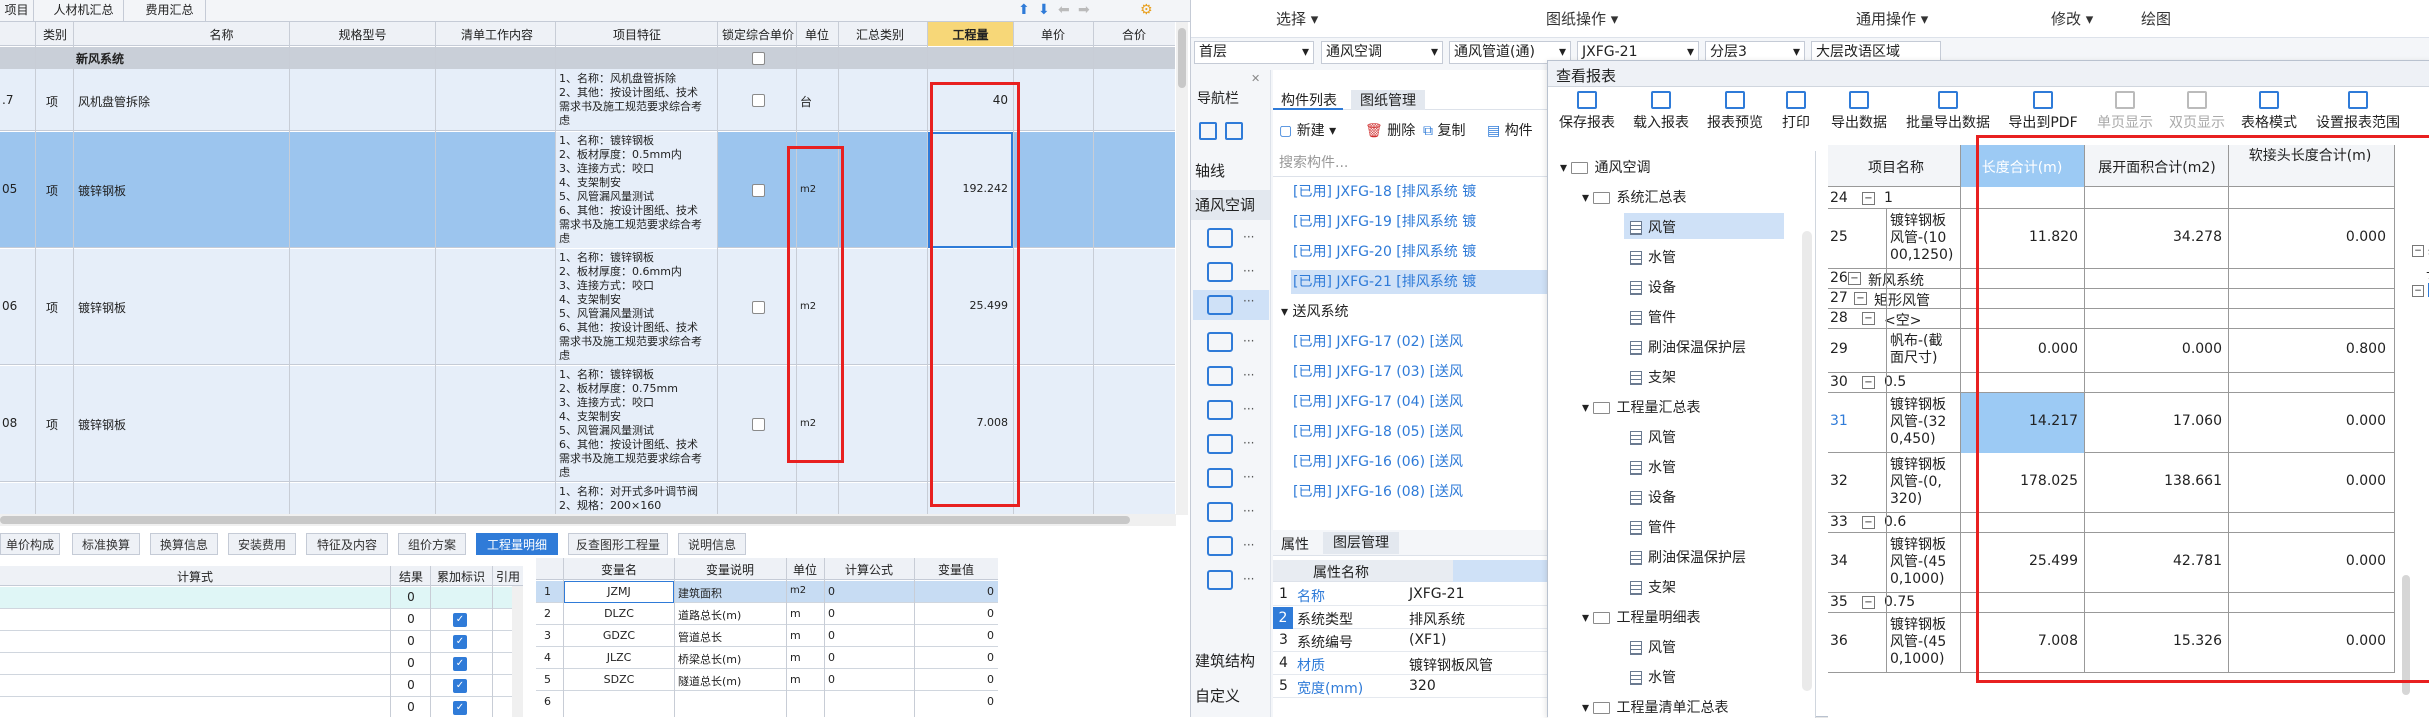  Describe the element at coordinates (1641, 407) in the screenshot. I see `tree-node-qty-summary: ▾ 工程量汇总表` at that location.